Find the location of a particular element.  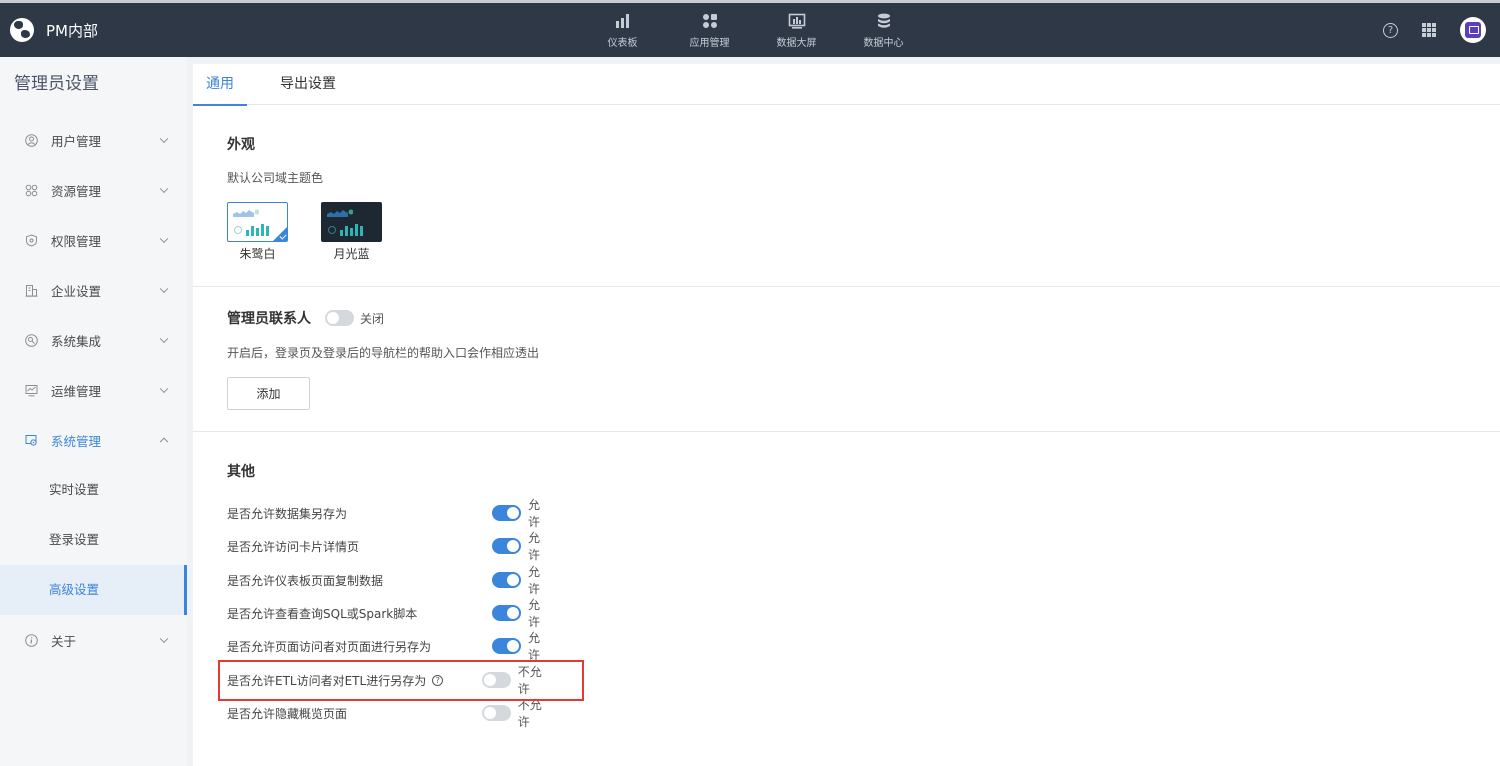

sidebar-item-label: 资源管理 is located at coordinates (76, 191).